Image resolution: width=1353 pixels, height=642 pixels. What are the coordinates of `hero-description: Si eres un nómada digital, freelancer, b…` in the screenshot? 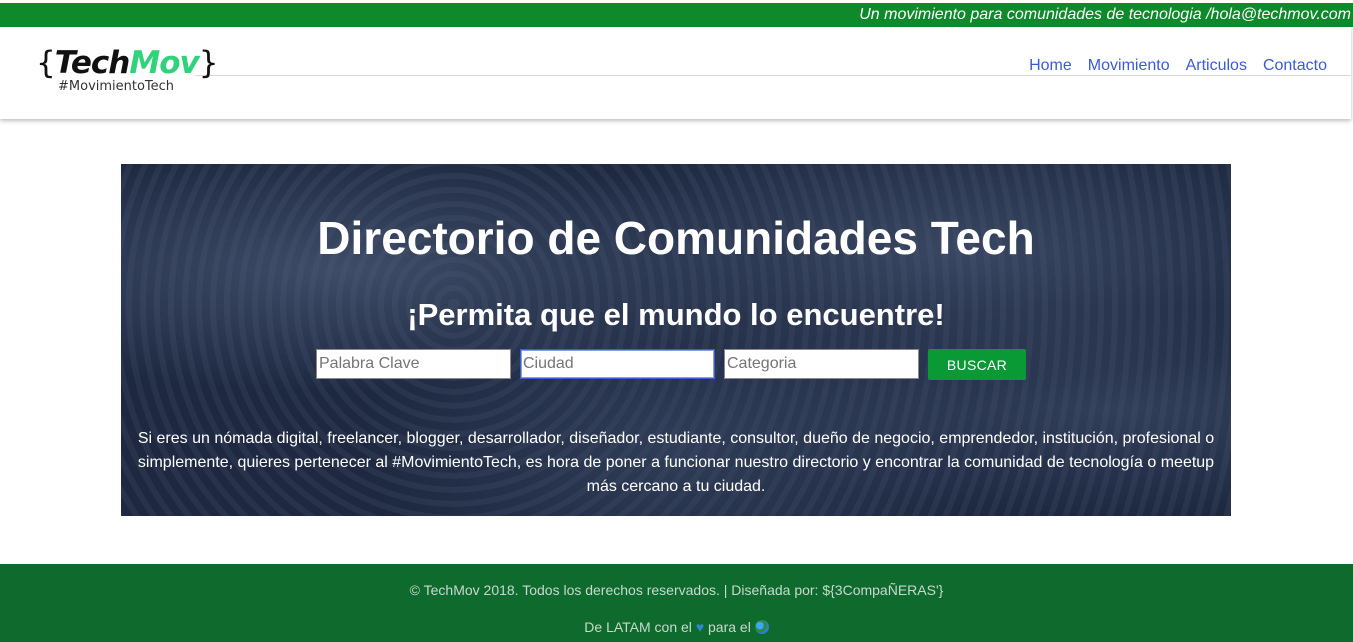 It's located at (676, 462).